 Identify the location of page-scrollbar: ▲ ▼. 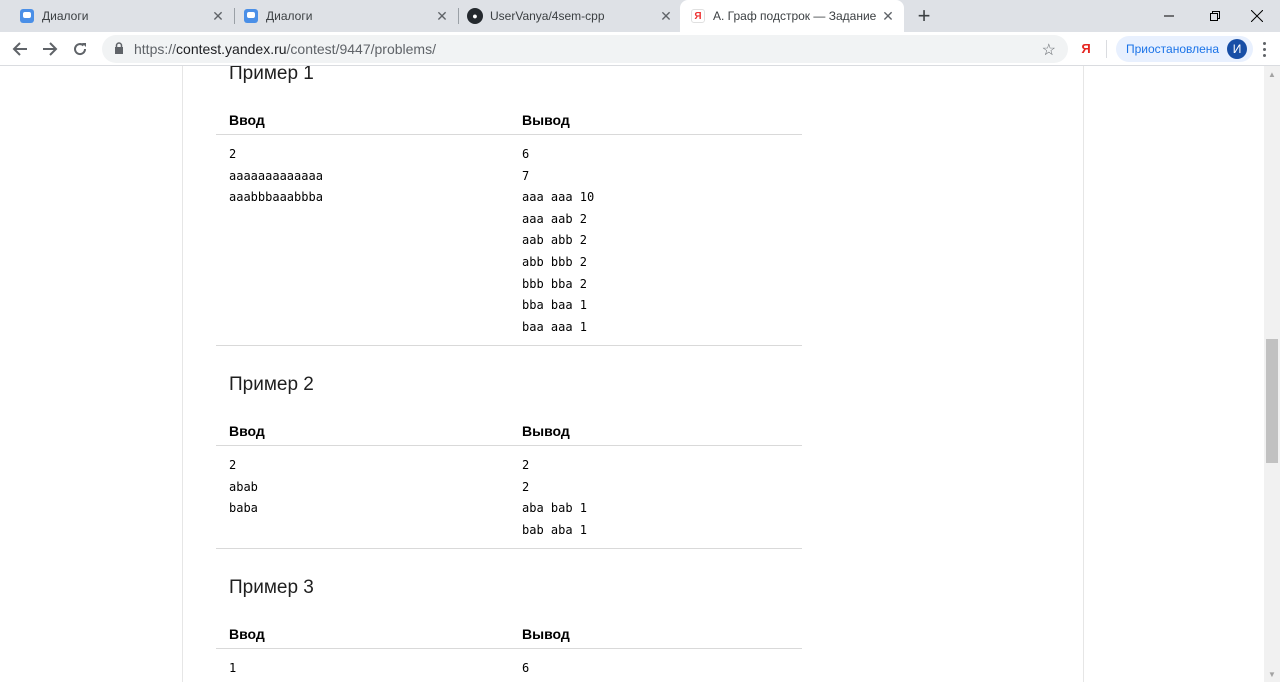
(1272, 374).